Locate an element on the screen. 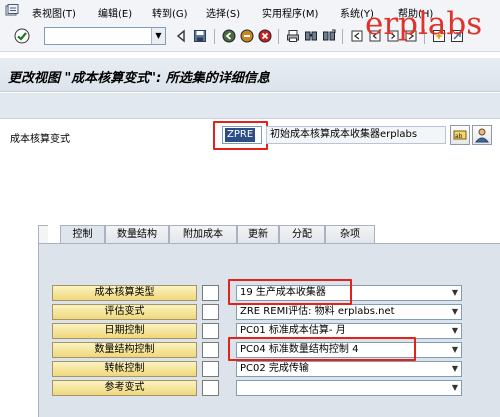 The image size is (500, 417). menu-utilities: 实用程序(M) is located at coordinates (290, 12).